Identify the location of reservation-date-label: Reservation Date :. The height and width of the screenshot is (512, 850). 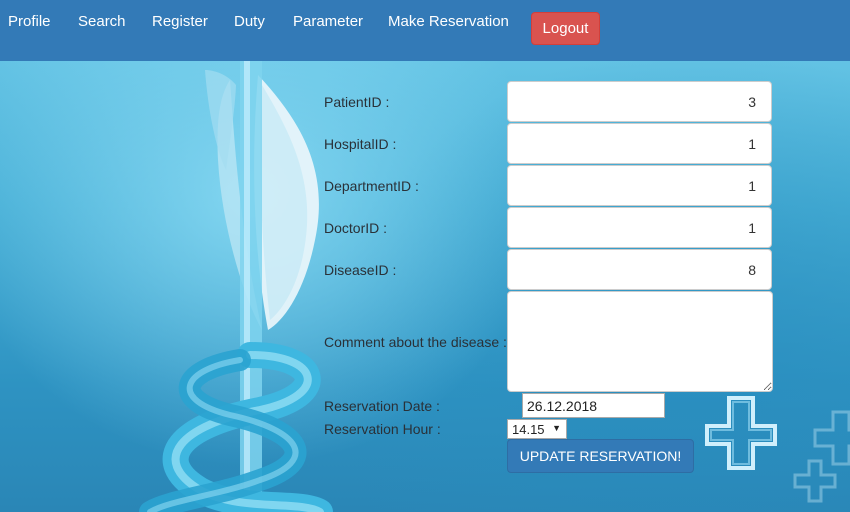
(382, 406).